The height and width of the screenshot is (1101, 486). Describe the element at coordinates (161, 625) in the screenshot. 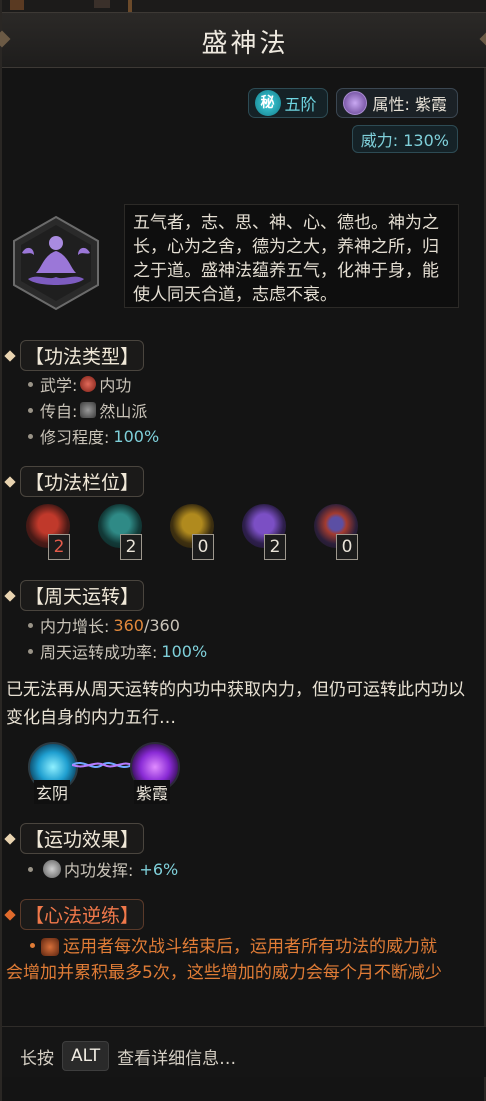

I see `growth-total: /360` at that location.